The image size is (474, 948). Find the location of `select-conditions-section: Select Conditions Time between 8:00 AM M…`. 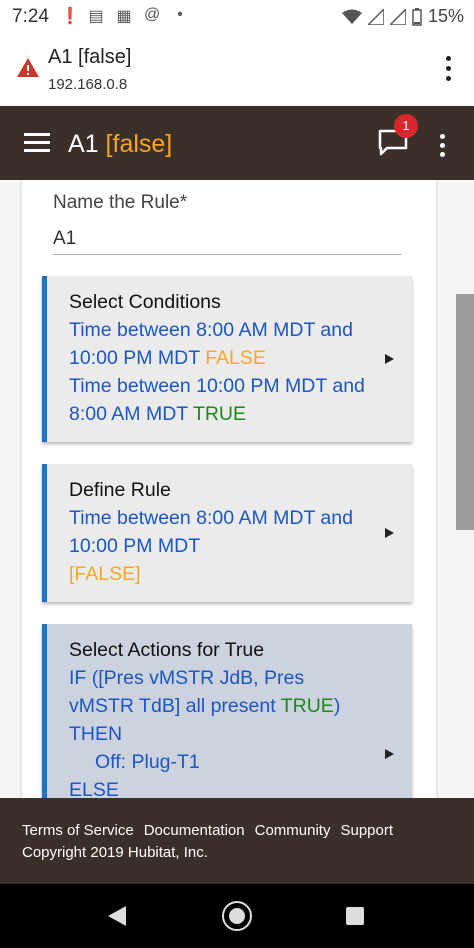

select-conditions-section: Select Conditions Time between 8:00 AM M… is located at coordinates (227, 359).